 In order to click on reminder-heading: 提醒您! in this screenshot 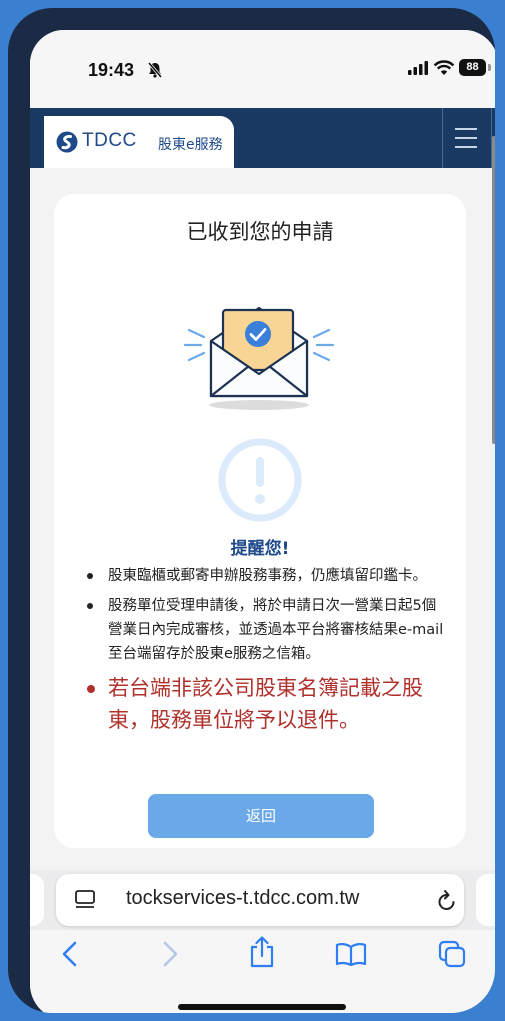, I will do `click(260, 549)`.